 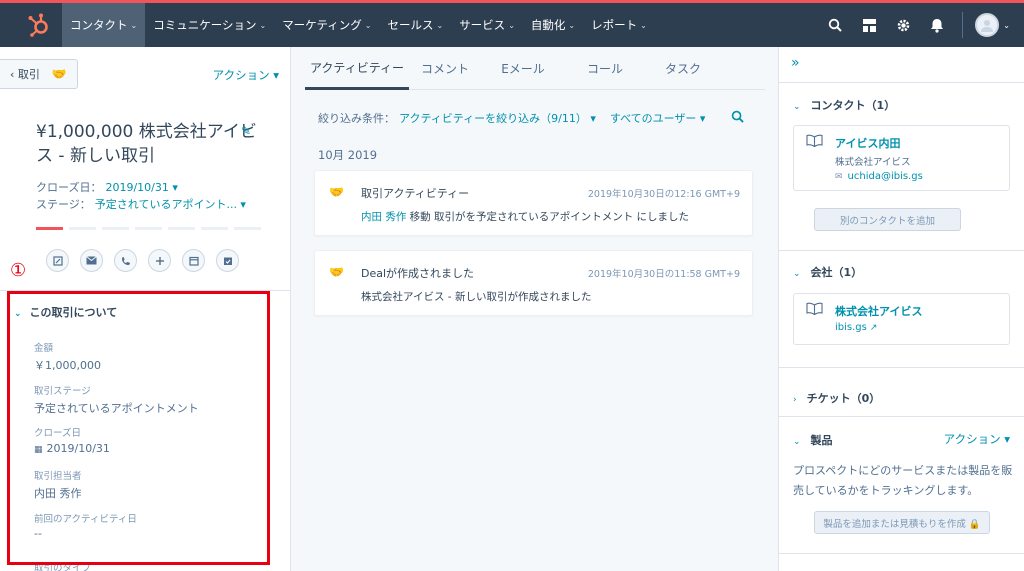 I want to click on deal-title: ¥1,000,000 株式会社アイビス - 新しい取引, so click(x=148, y=144).